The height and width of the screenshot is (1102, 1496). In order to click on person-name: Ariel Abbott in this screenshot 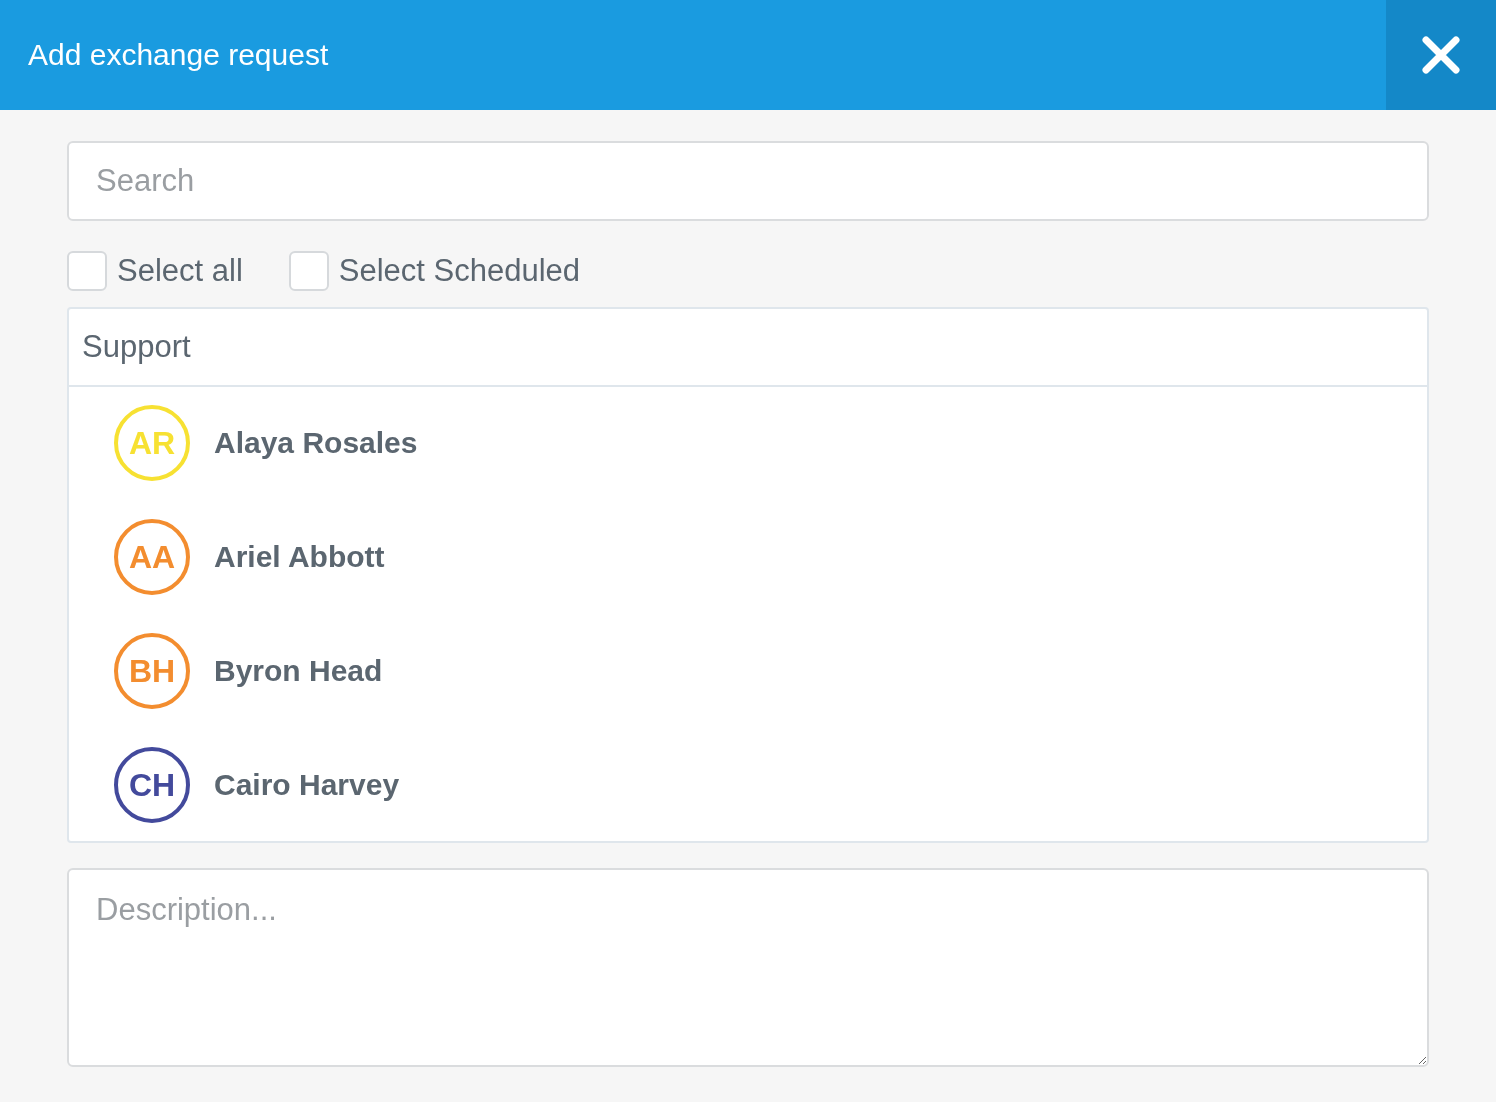, I will do `click(299, 557)`.